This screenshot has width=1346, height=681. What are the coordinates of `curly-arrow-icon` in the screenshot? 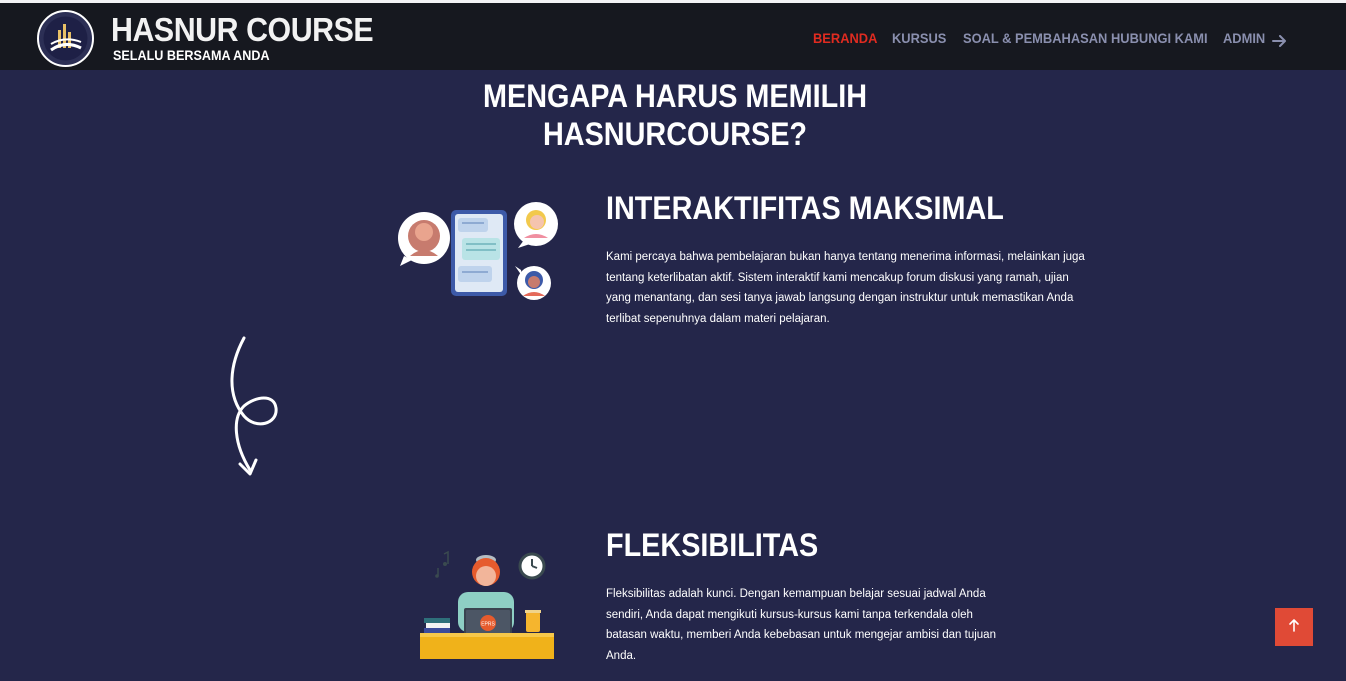 It's located at (254, 408).